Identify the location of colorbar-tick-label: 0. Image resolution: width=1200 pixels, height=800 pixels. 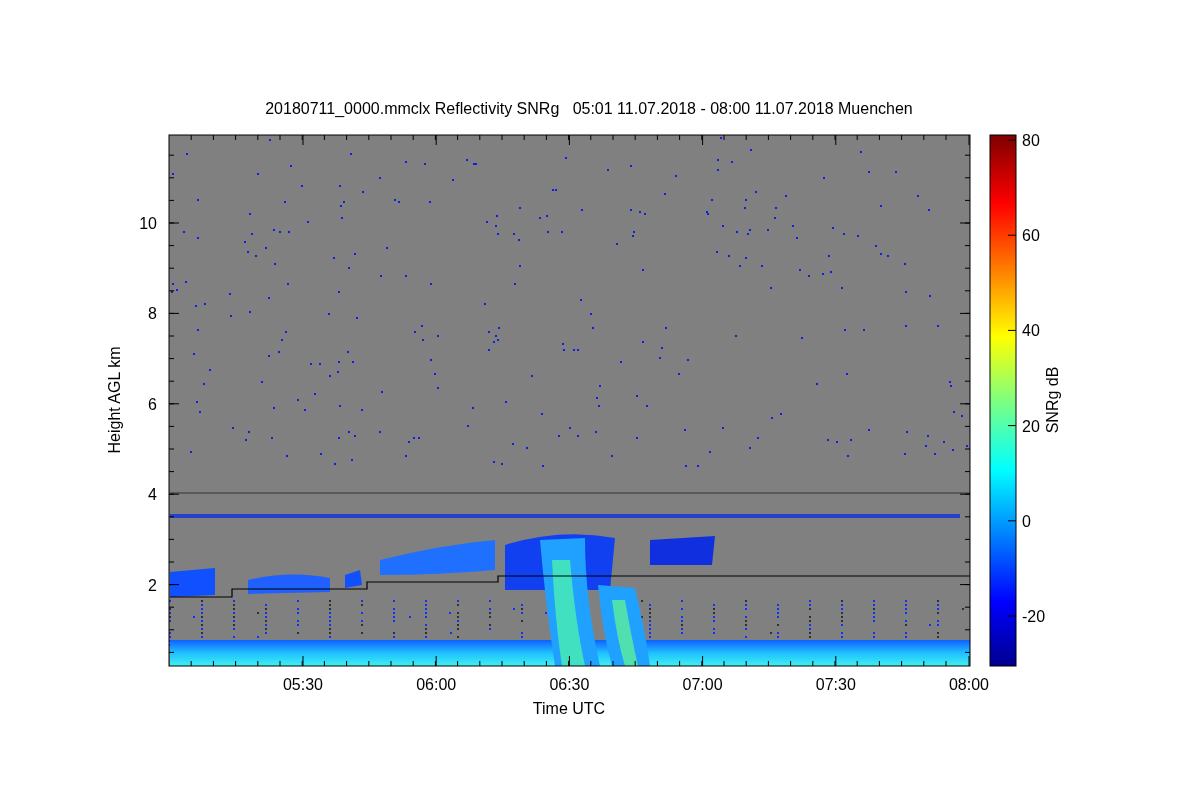
(1026, 521).